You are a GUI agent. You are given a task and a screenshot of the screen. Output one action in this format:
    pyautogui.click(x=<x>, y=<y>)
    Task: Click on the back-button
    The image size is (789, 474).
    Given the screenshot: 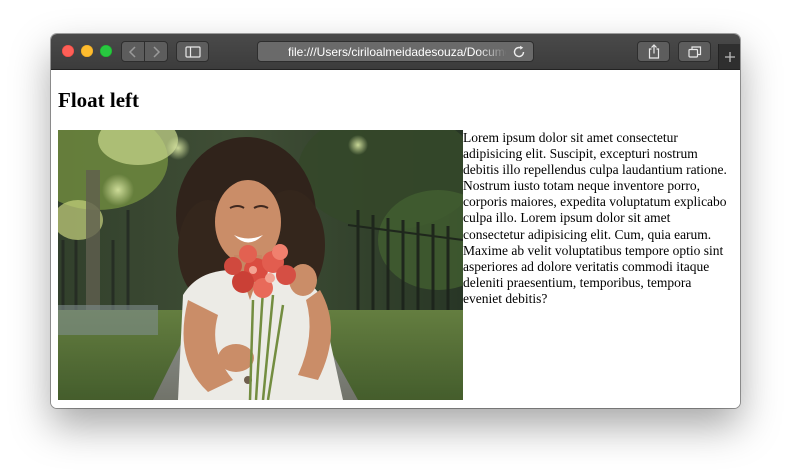 What is the action you would take?
    pyautogui.click(x=133, y=51)
    